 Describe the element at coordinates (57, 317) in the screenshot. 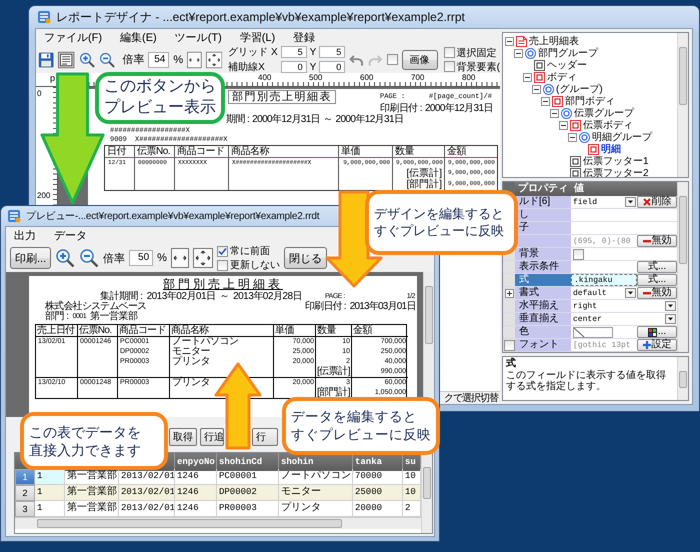

I see `department-label: 部門 :` at that location.